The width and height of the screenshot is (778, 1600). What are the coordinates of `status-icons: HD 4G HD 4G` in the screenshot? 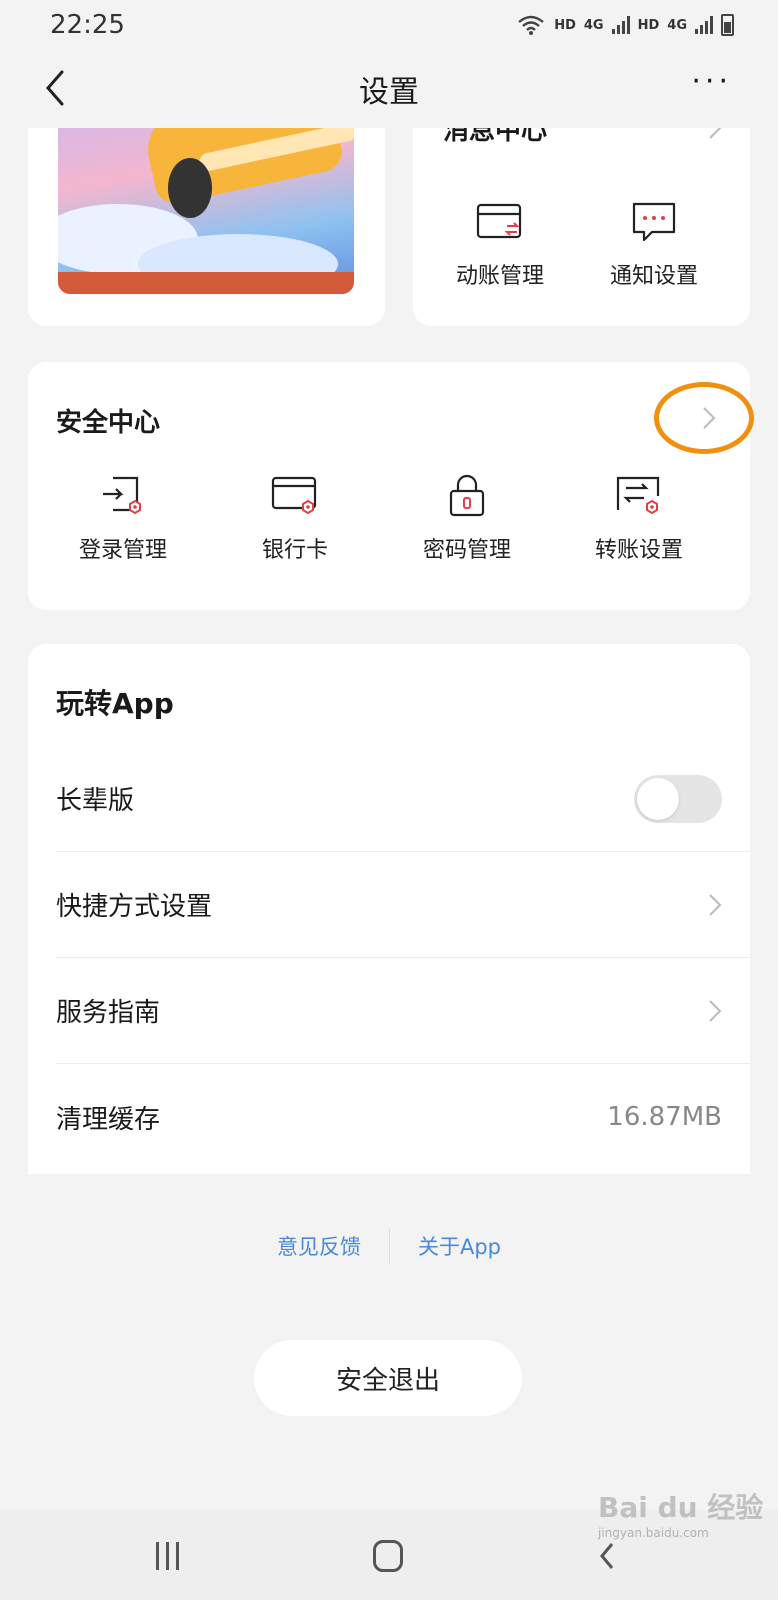 It's located at (625, 25).